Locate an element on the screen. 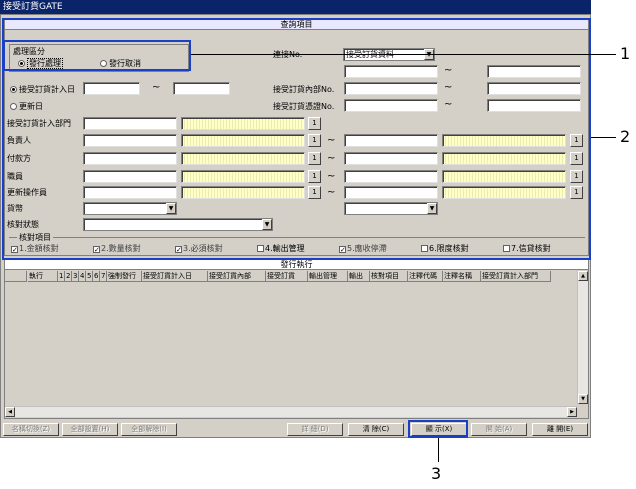  grid-column-header: 4 is located at coordinates (82, 276).